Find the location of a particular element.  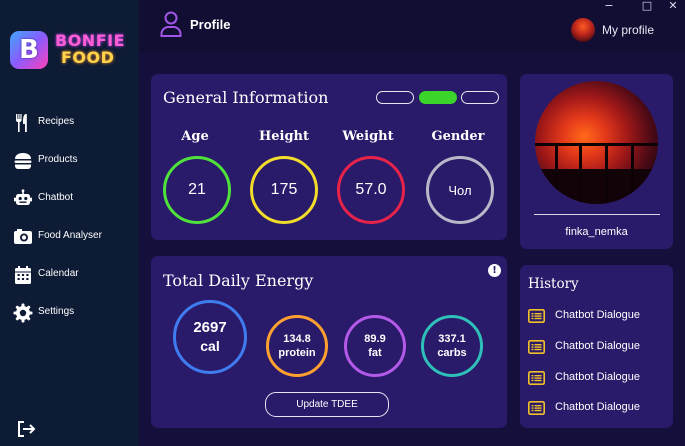

weight-value: 57.0 is located at coordinates (371, 189).